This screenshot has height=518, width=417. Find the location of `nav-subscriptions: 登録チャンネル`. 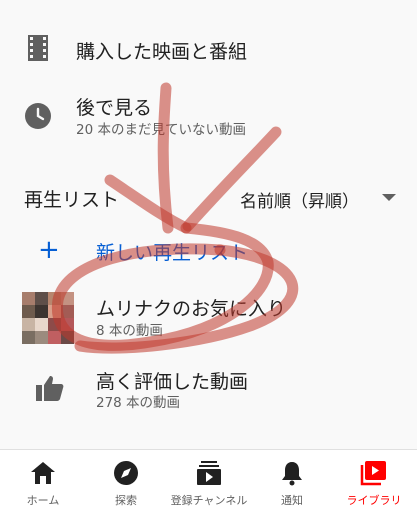

nav-subscriptions: 登録チャンネル is located at coordinates (209, 484).